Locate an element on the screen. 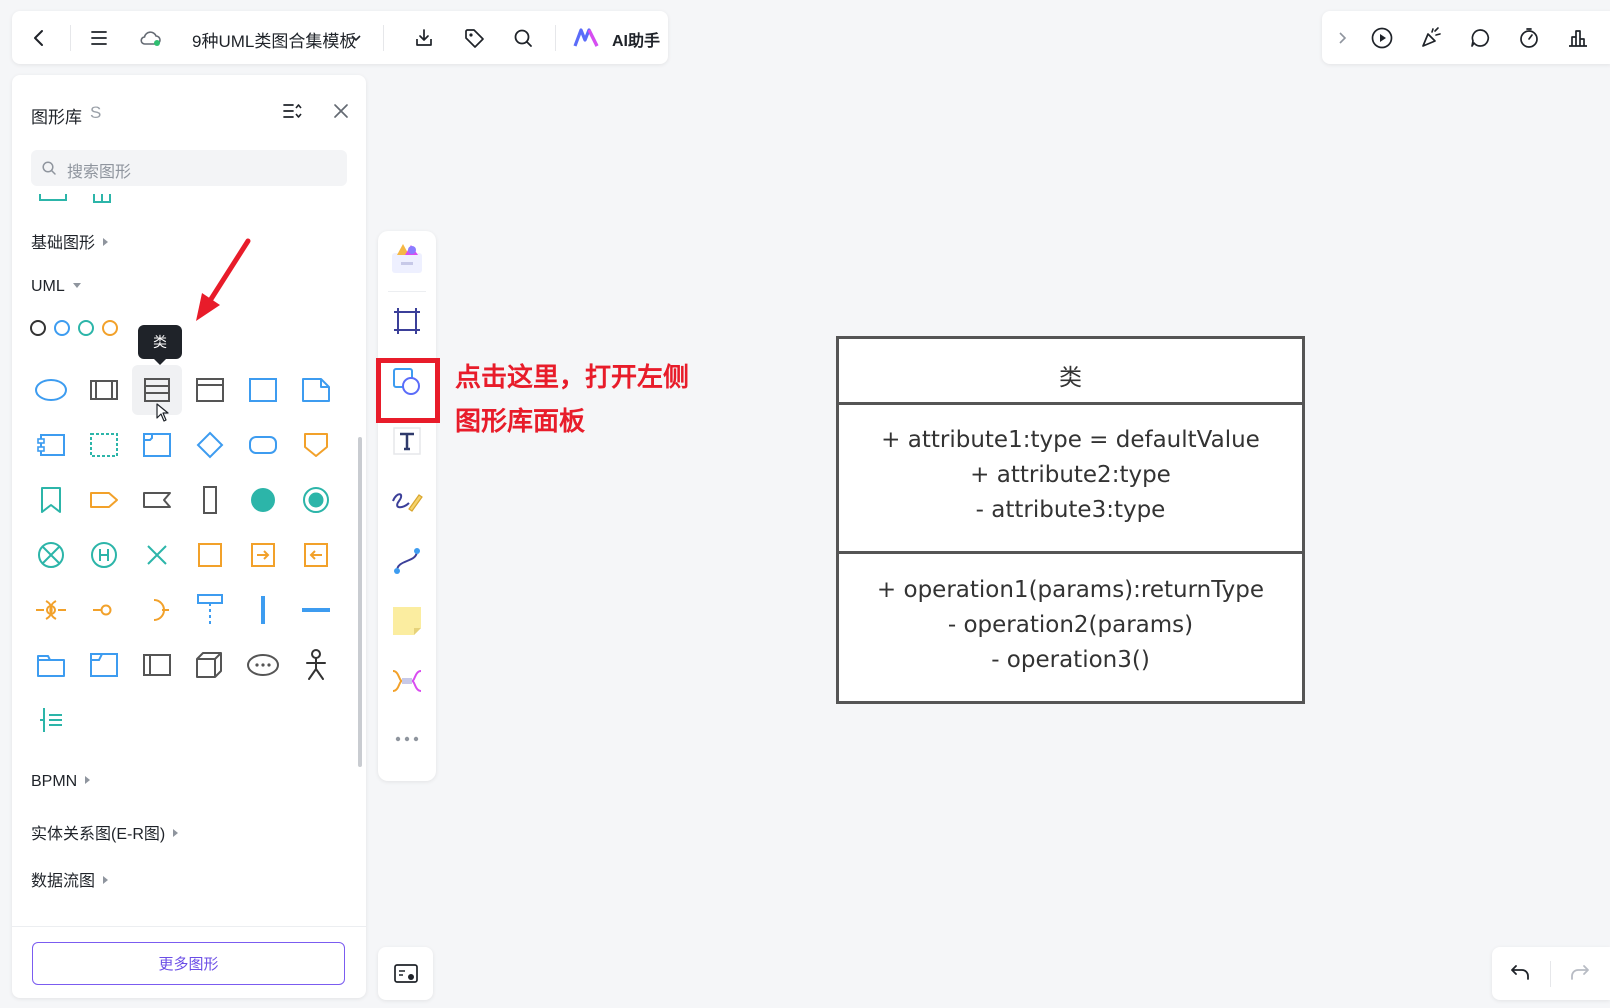 The image size is (1610, 1008). uml-swimlane-shape is located at coordinates (157, 665).